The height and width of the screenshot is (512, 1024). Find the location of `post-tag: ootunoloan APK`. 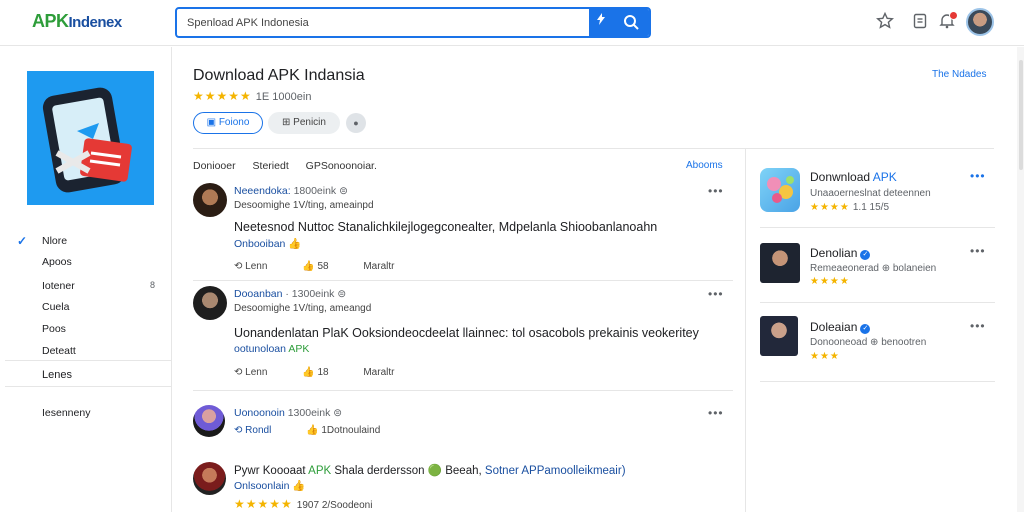

post-tag: ootunoloan APK is located at coordinates (271, 349).